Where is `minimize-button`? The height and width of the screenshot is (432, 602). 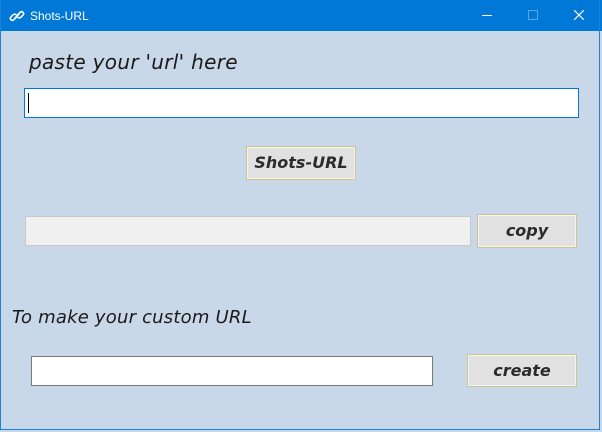
minimize-button is located at coordinates (487, 15).